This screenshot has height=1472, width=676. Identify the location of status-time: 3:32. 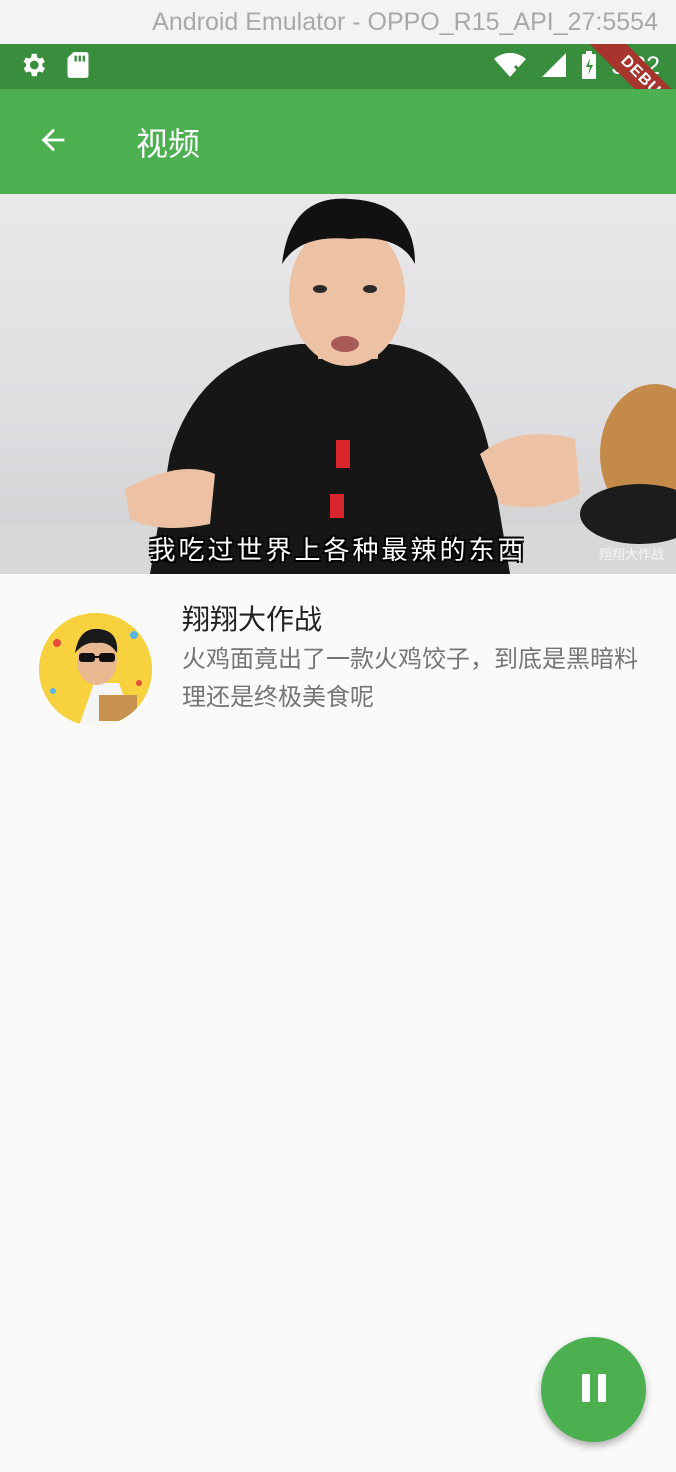
(635, 66).